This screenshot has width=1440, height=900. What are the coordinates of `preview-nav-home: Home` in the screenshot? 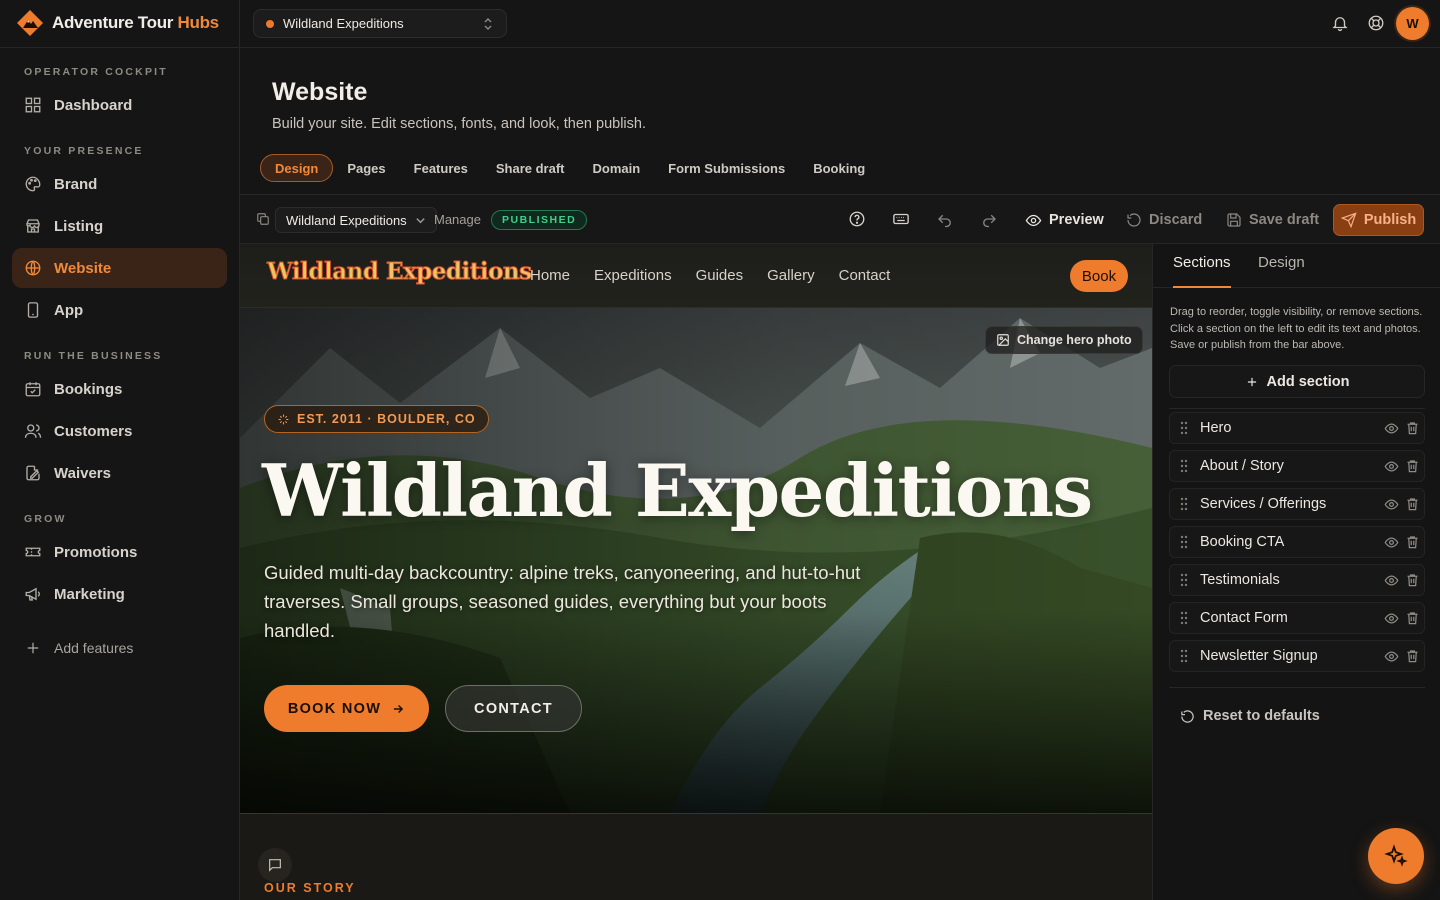 It's located at (550, 275).